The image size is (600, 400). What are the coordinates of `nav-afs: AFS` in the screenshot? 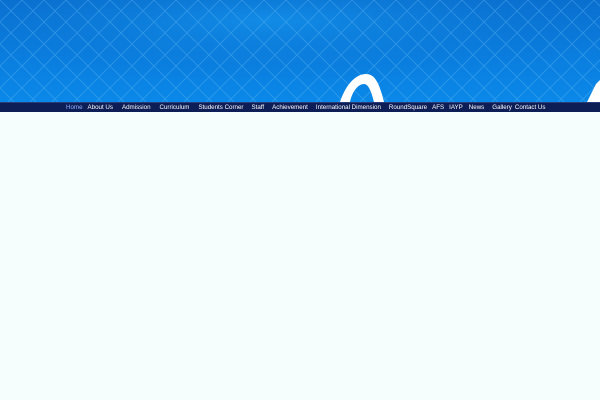 It's located at (438, 108).